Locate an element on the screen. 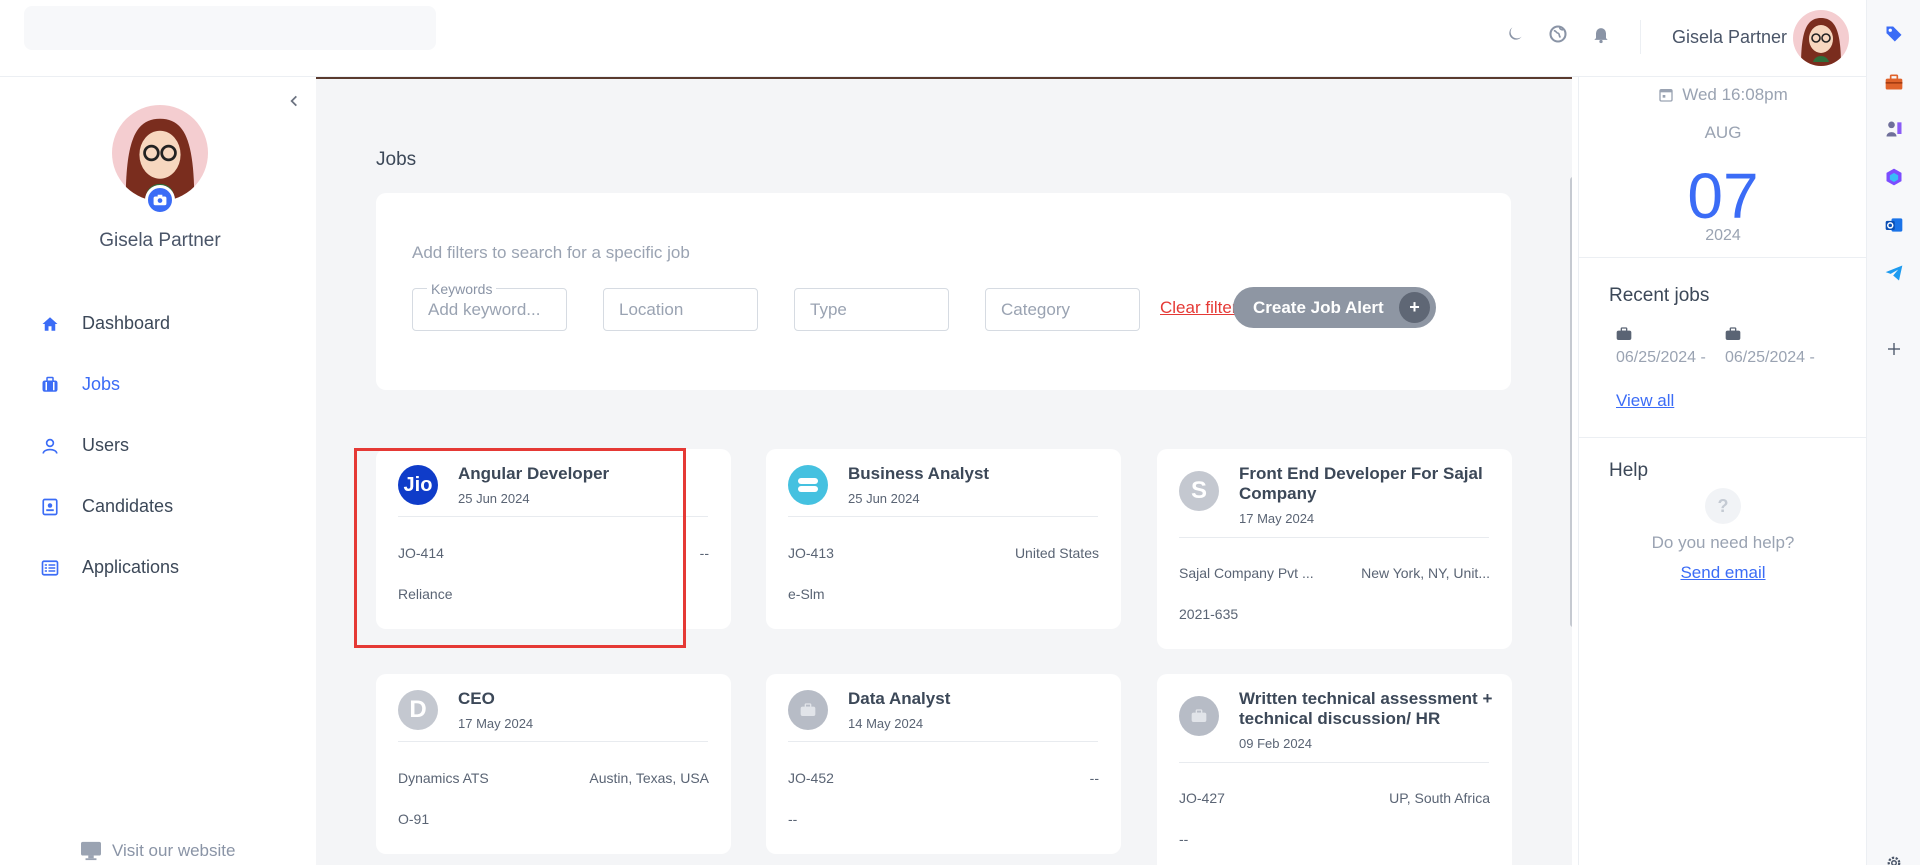 This screenshot has height=865, width=1920. tag-icon is located at coordinates (1894, 34).